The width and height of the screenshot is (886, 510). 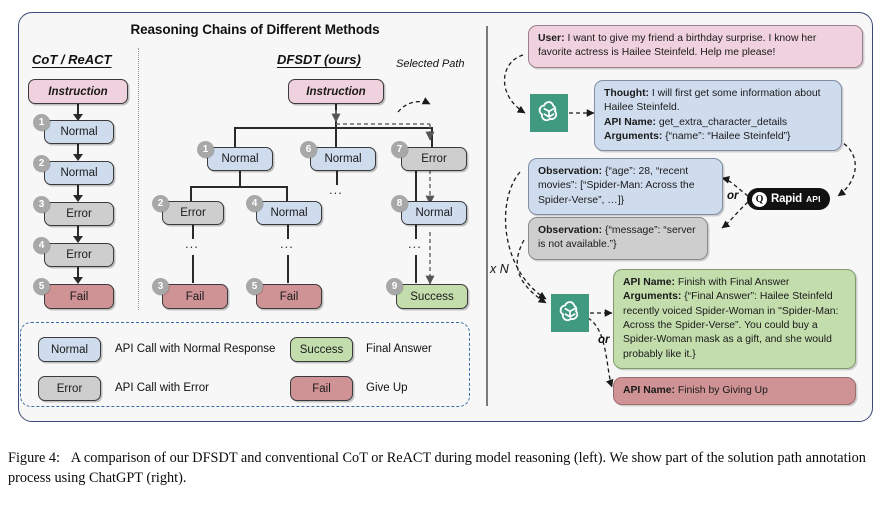 What do you see at coordinates (652, 297) in the screenshot?
I see `final-args-label: Arguments:` at bounding box center [652, 297].